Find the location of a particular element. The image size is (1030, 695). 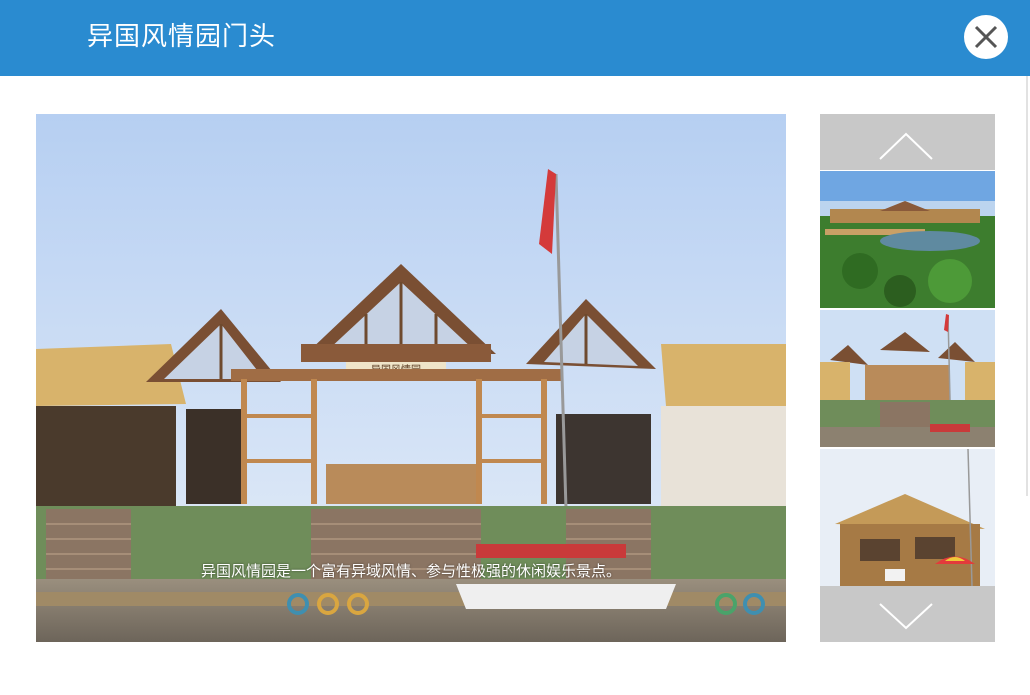

thumbnail-up-button is located at coordinates (907, 142).